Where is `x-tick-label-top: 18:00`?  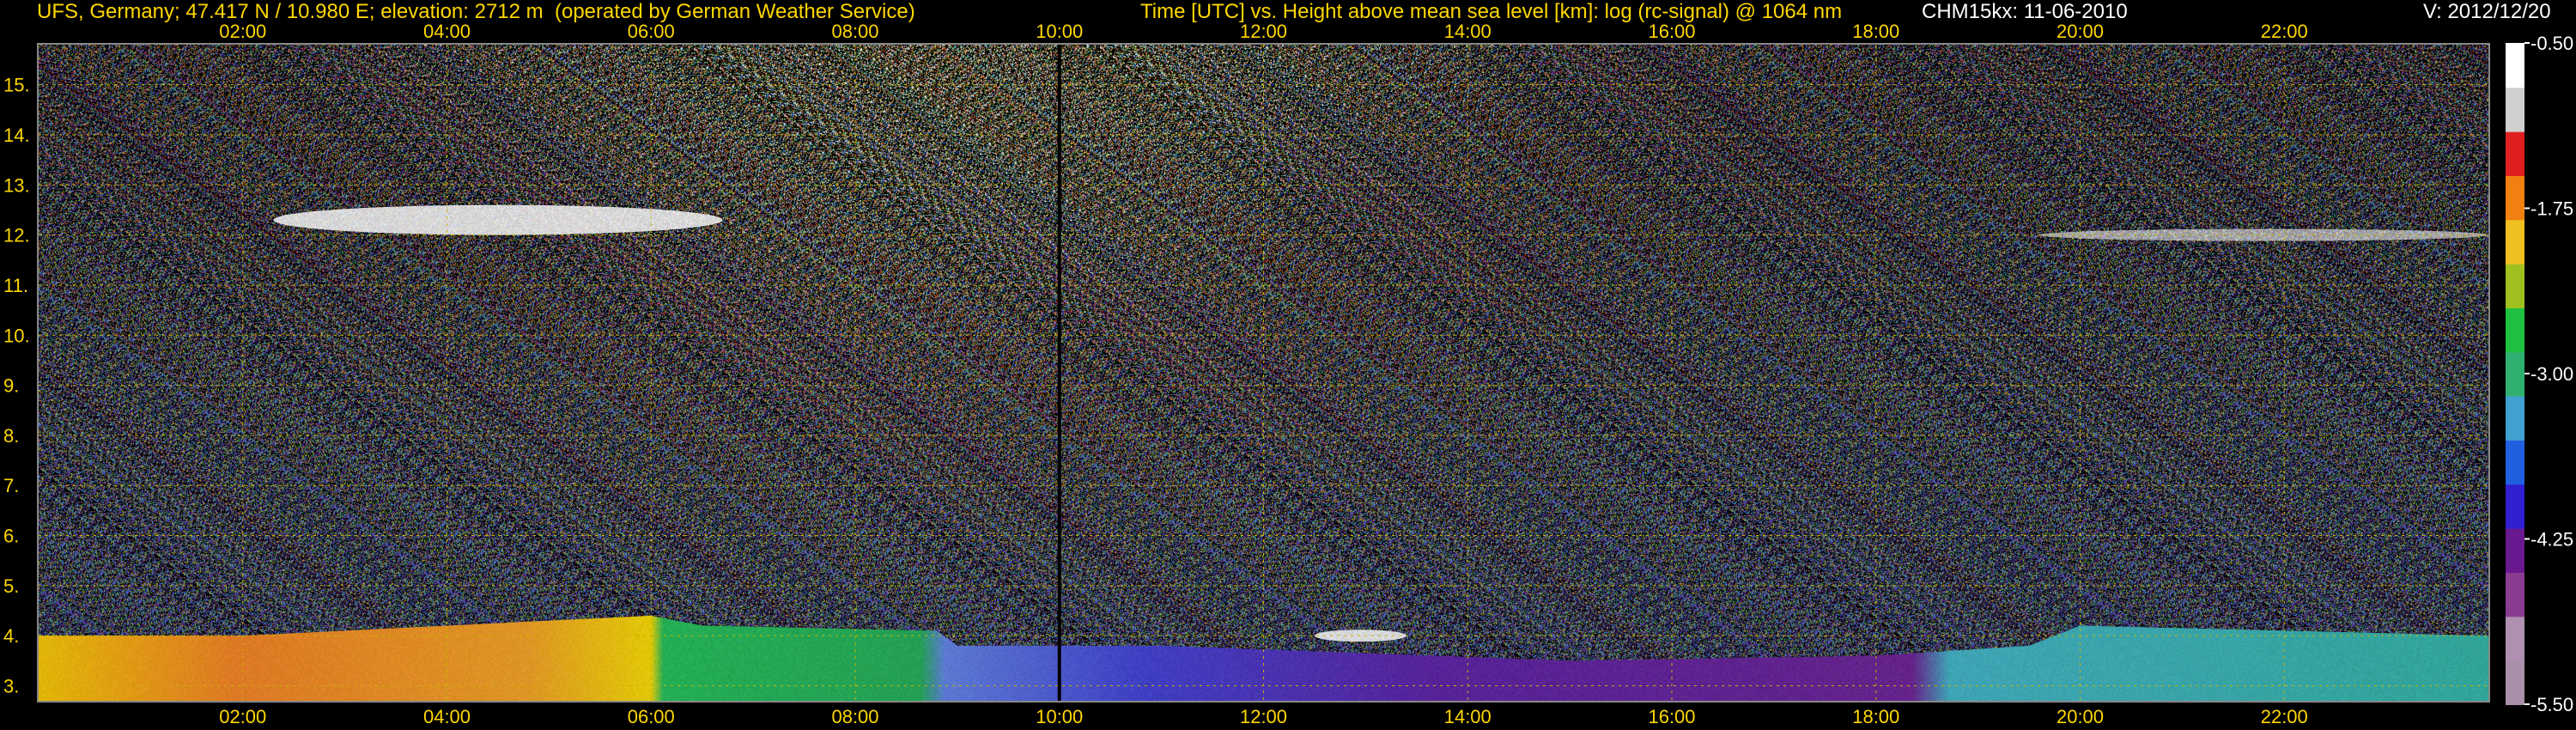 x-tick-label-top: 18:00 is located at coordinates (1875, 31).